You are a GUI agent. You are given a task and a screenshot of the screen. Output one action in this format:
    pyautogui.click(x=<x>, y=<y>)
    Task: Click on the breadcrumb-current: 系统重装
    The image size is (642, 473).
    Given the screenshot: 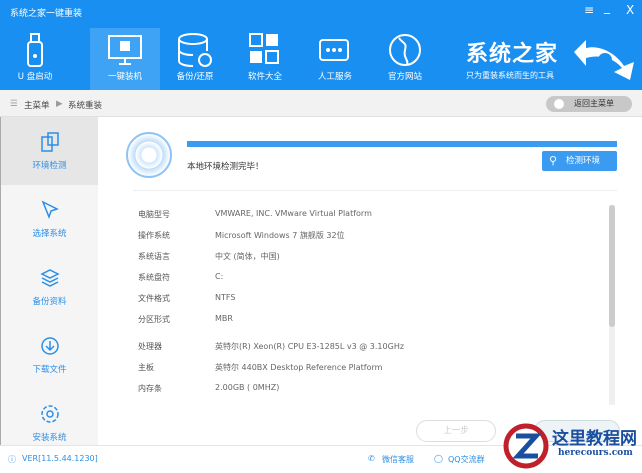 What is the action you would take?
    pyautogui.click(x=85, y=106)
    